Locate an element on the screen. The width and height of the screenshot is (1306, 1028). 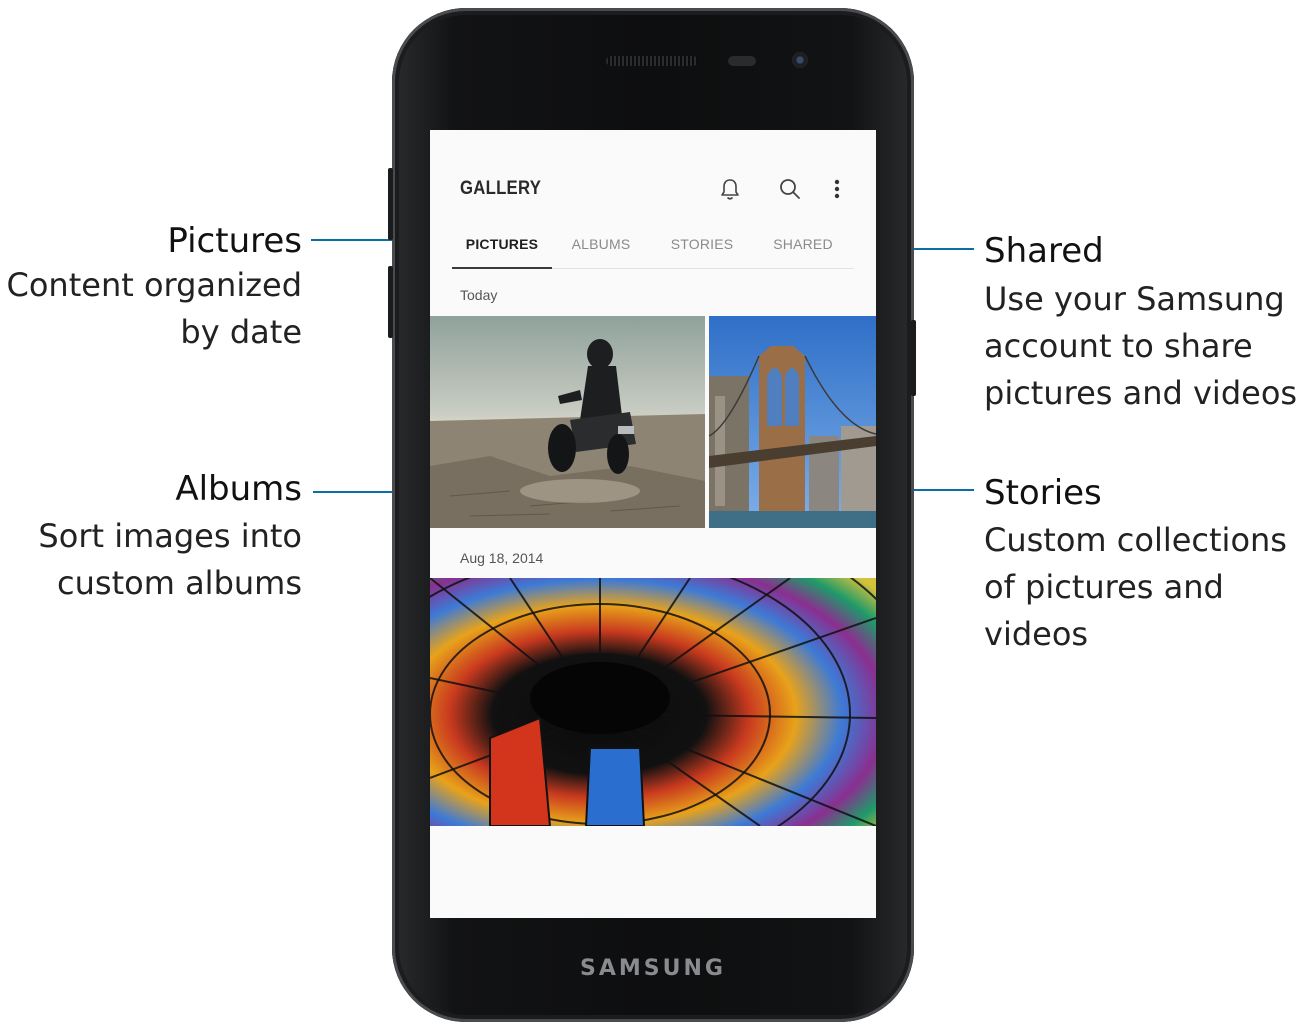
tab-pictures: PICTURES is located at coordinates (502, 248).